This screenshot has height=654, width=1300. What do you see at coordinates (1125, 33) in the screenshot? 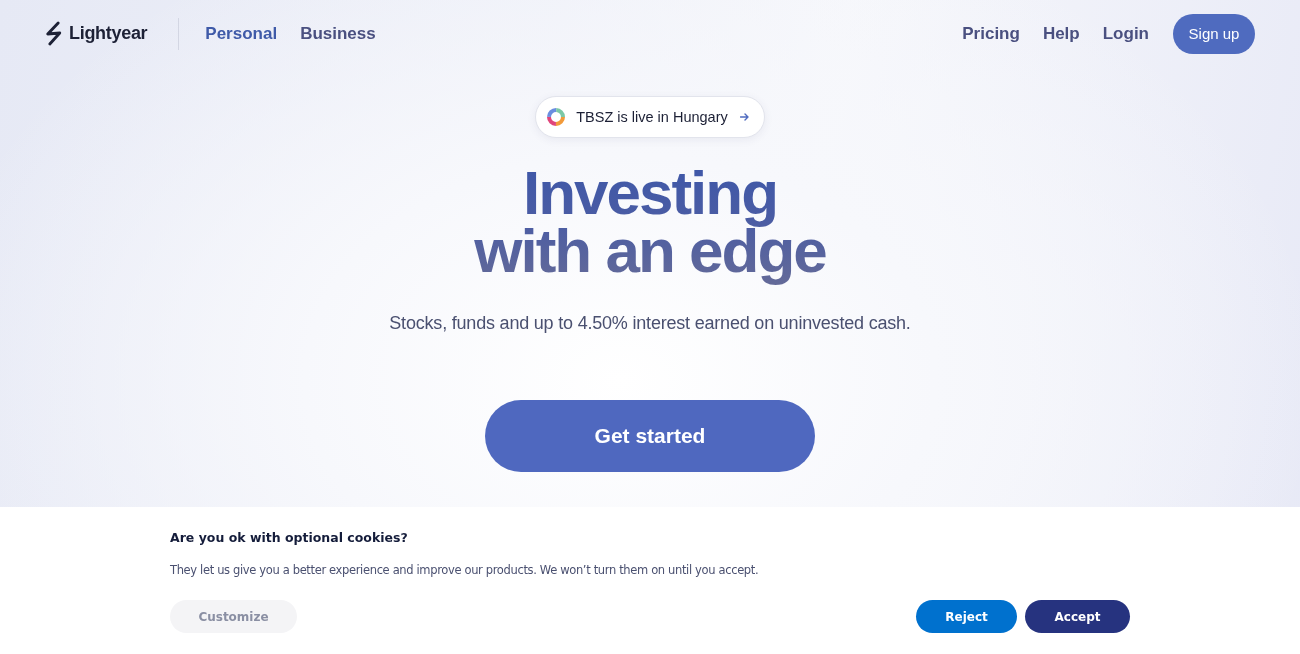
I see `nav-link: Login` at bounding box center [1125, 33].